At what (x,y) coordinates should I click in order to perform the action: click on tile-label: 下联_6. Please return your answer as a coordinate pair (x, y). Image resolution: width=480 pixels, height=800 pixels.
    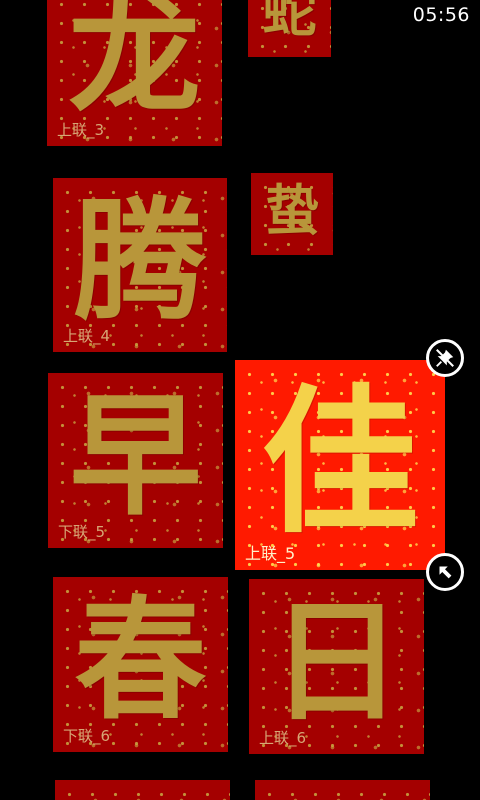
    Looking at the image, I should click on (87, 736).